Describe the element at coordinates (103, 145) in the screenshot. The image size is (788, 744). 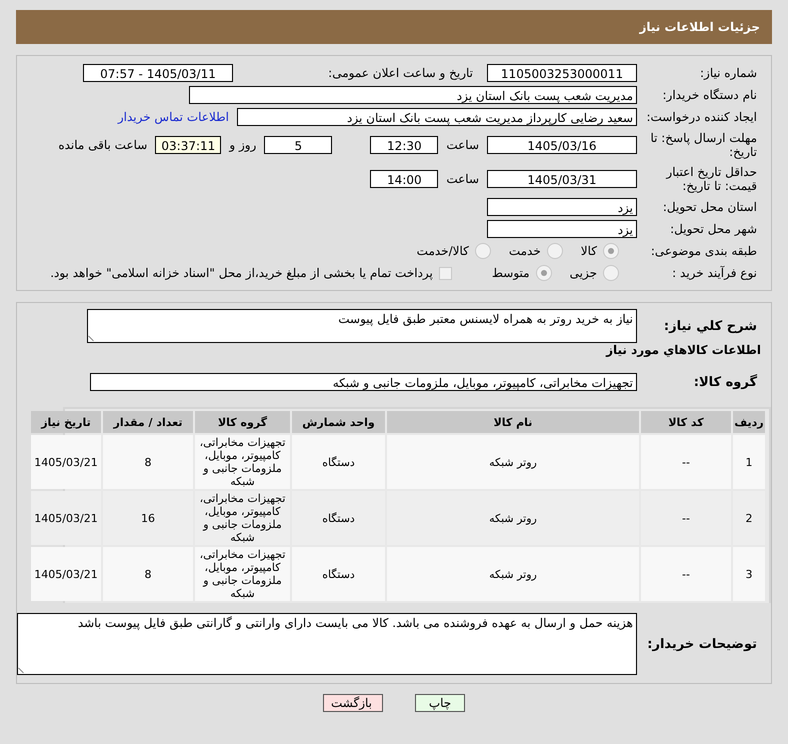
I see `remaining-label: ساعت باقی مانده` at that location.